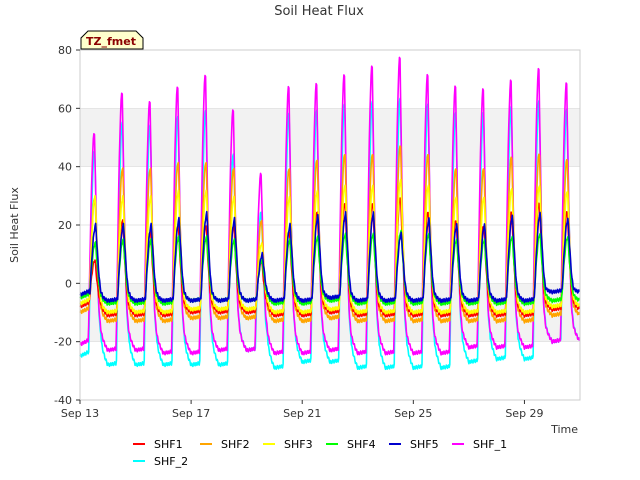 The width and height of the screenshot is (640, 480). I want to click on legend-label: SHF3, so click(298, 444).